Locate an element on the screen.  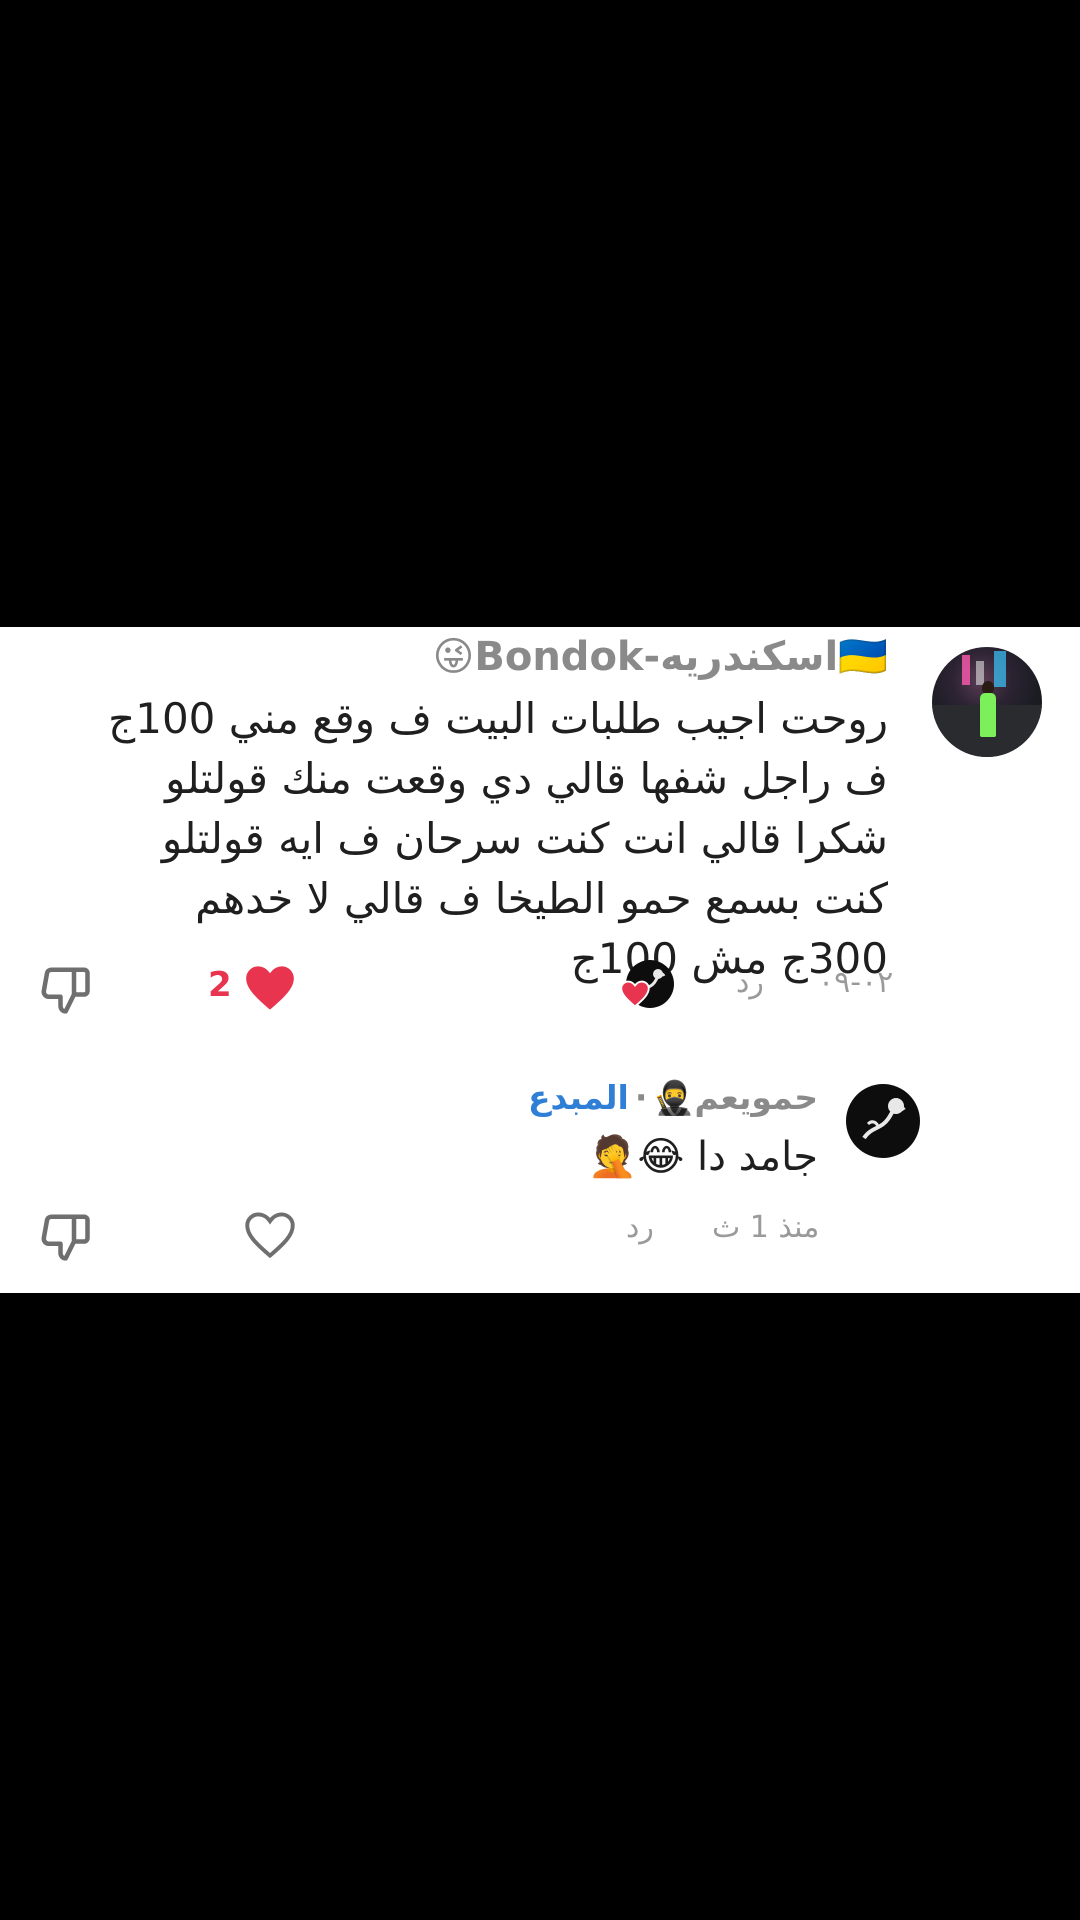
reply-button-2: رد is located at coordinates (640, 1227).